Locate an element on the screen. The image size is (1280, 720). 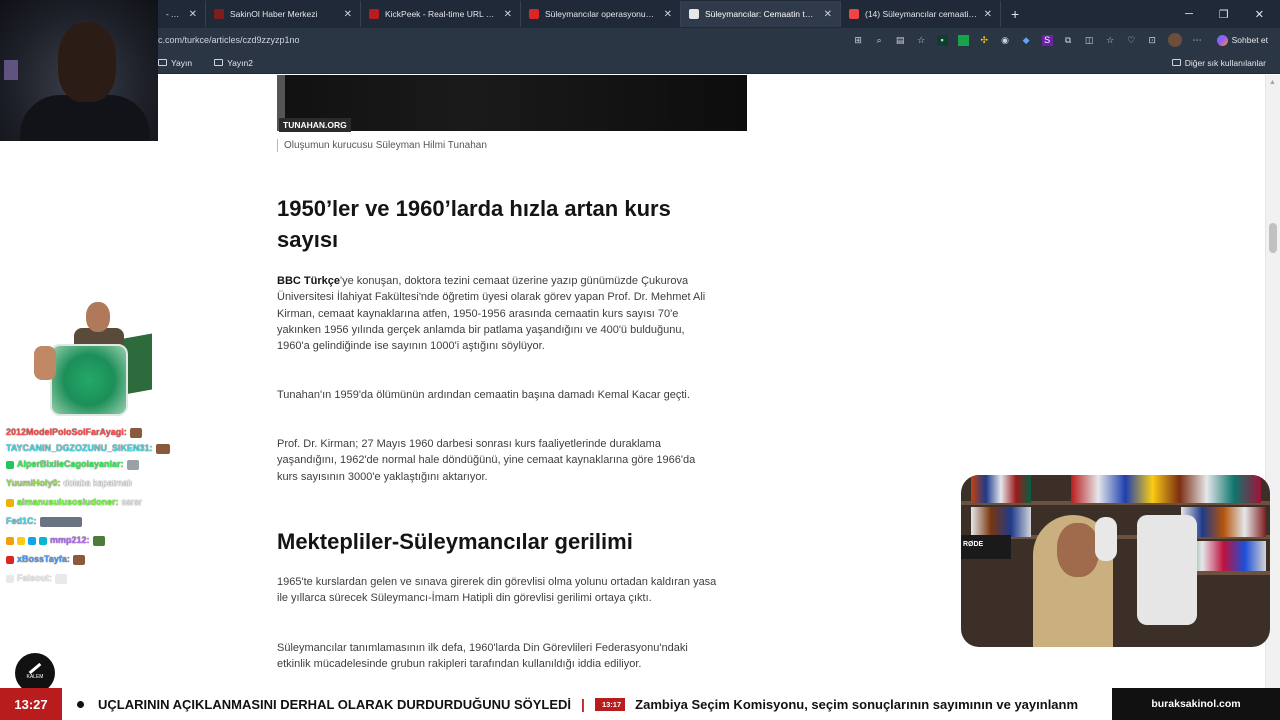
photo-caption: Oluşumun kurucusu Süleyman Hilmi Tunahan is located at coordinates (382, 145).